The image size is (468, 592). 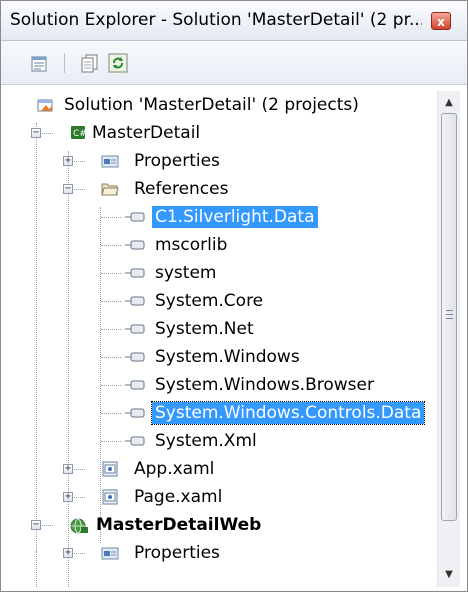 I want to click on tree-item-properties: + Properties, so click(x=220, y=161).